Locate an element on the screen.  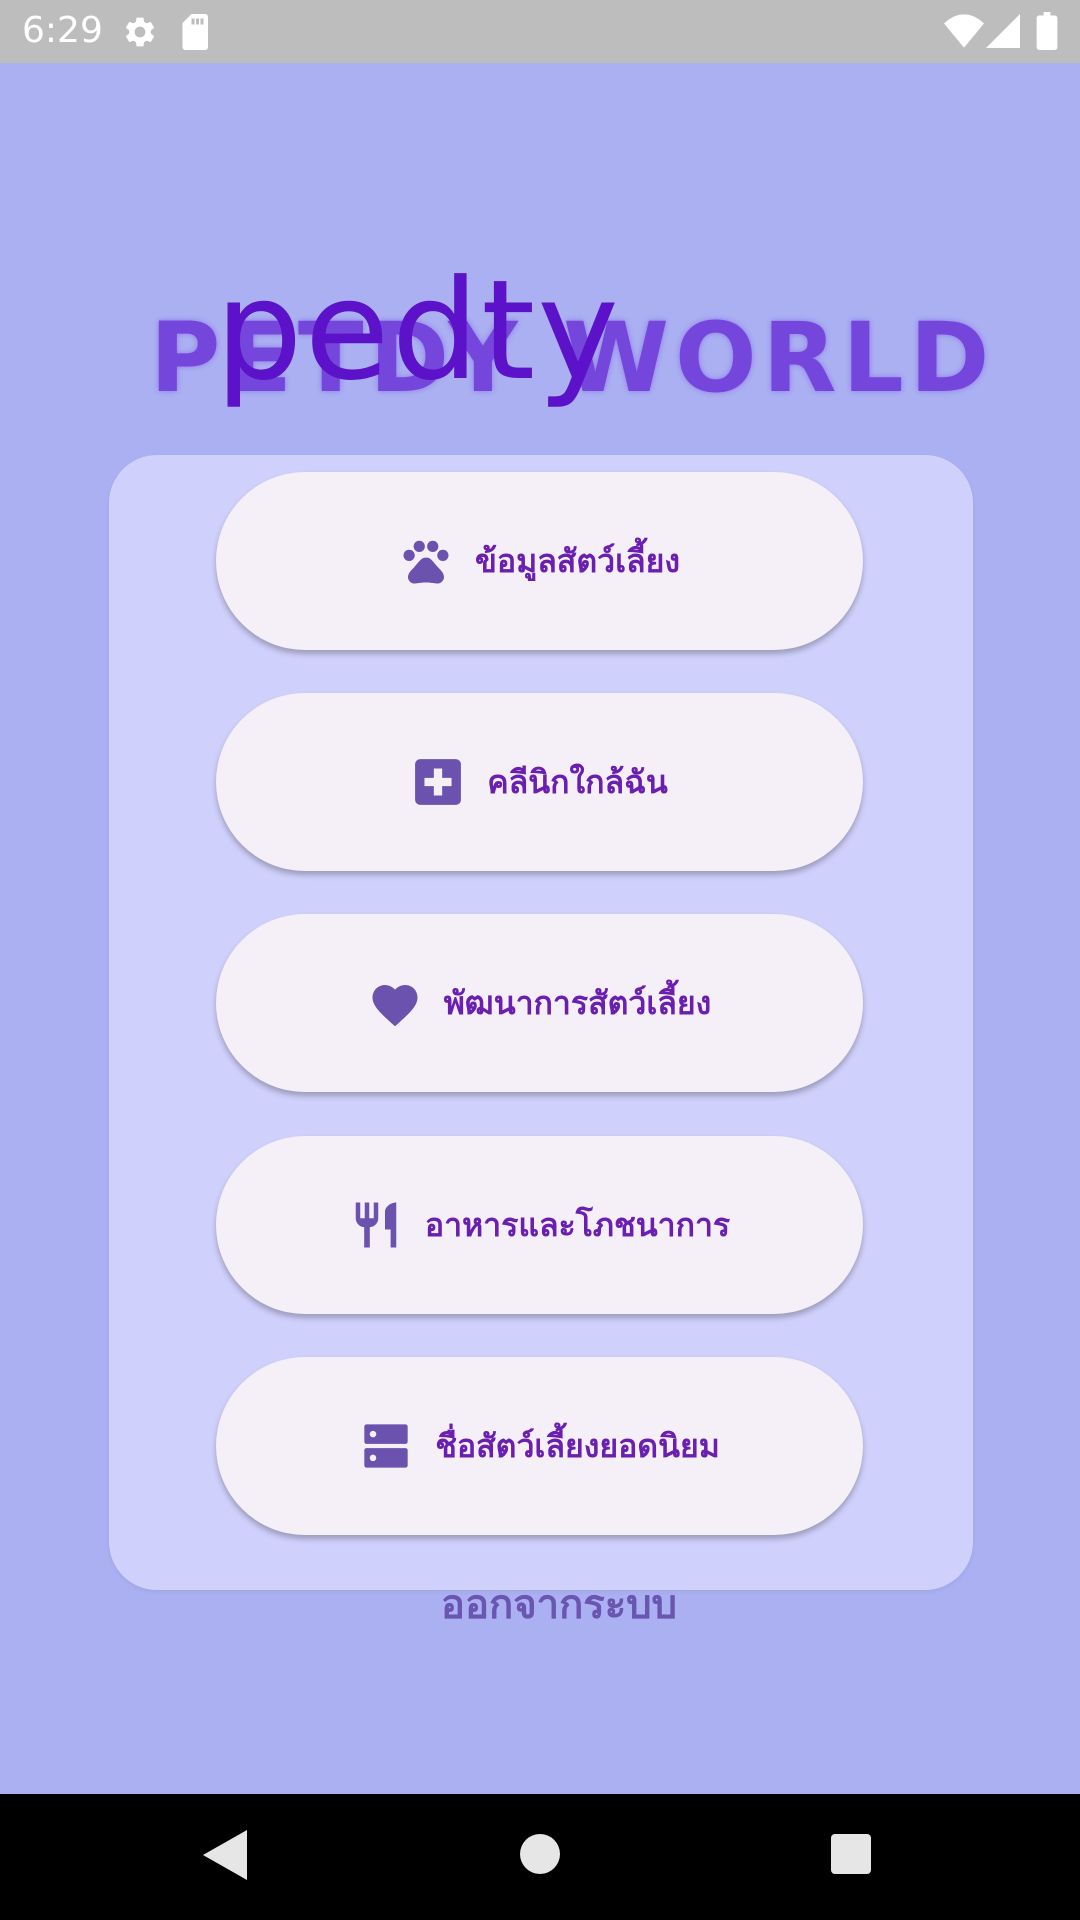
pet-info-label: ข้อมูลสัตว์เลี้ยง is located at coordinates (577, 560).